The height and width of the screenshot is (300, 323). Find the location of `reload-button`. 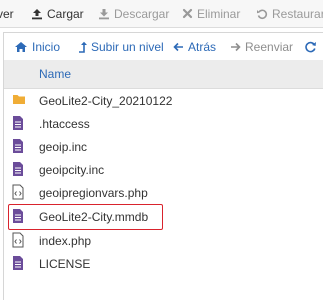

reload-button is located at coordinates (312, 47).